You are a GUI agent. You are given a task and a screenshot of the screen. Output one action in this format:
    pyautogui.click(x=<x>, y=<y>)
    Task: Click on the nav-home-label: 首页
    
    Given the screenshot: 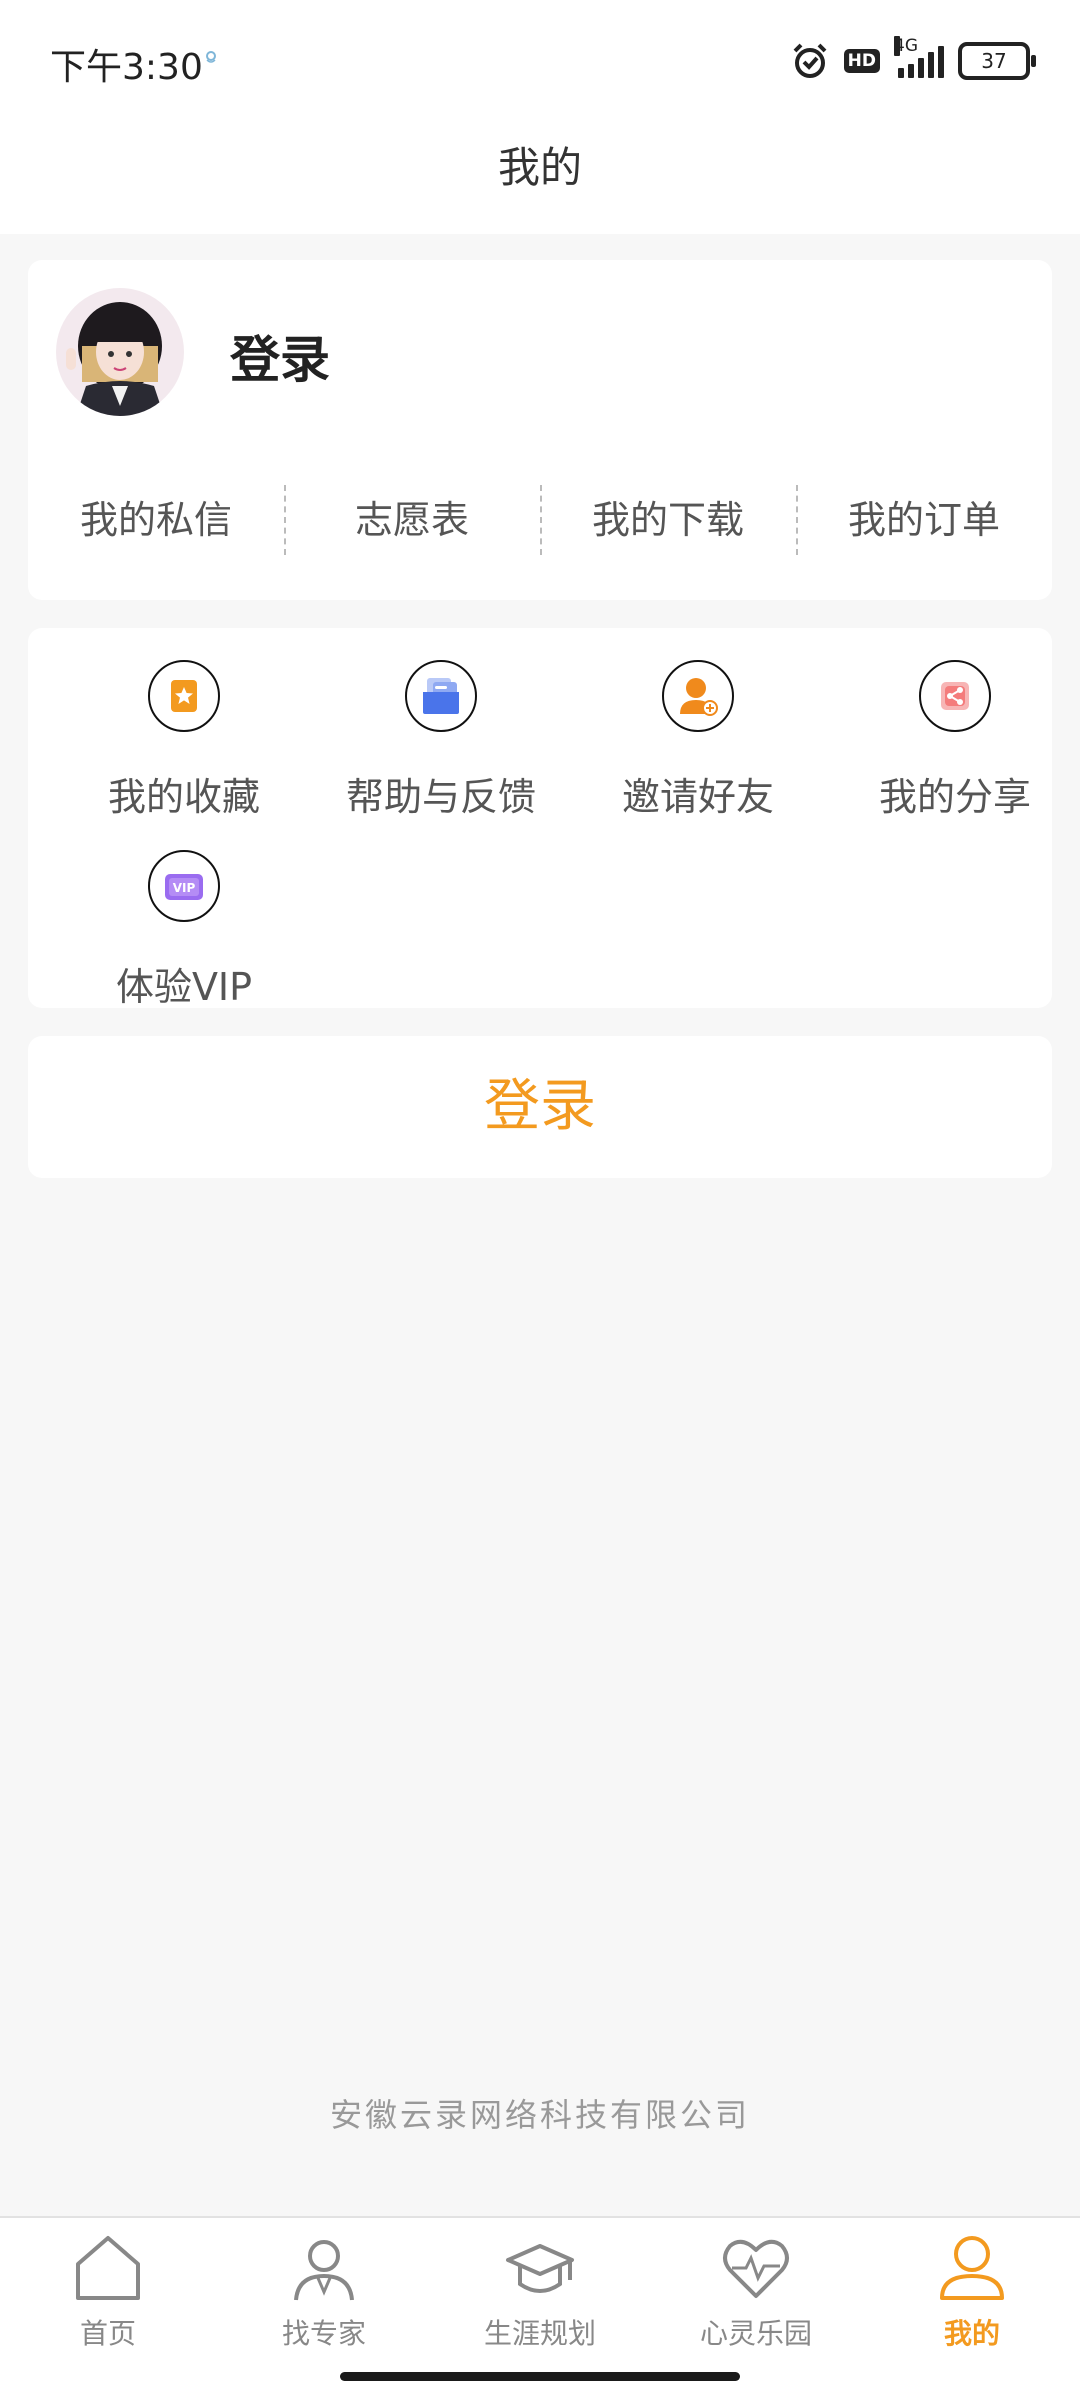 What is the action you would take?
    pyautogui.click(x=107, y=2333)
    